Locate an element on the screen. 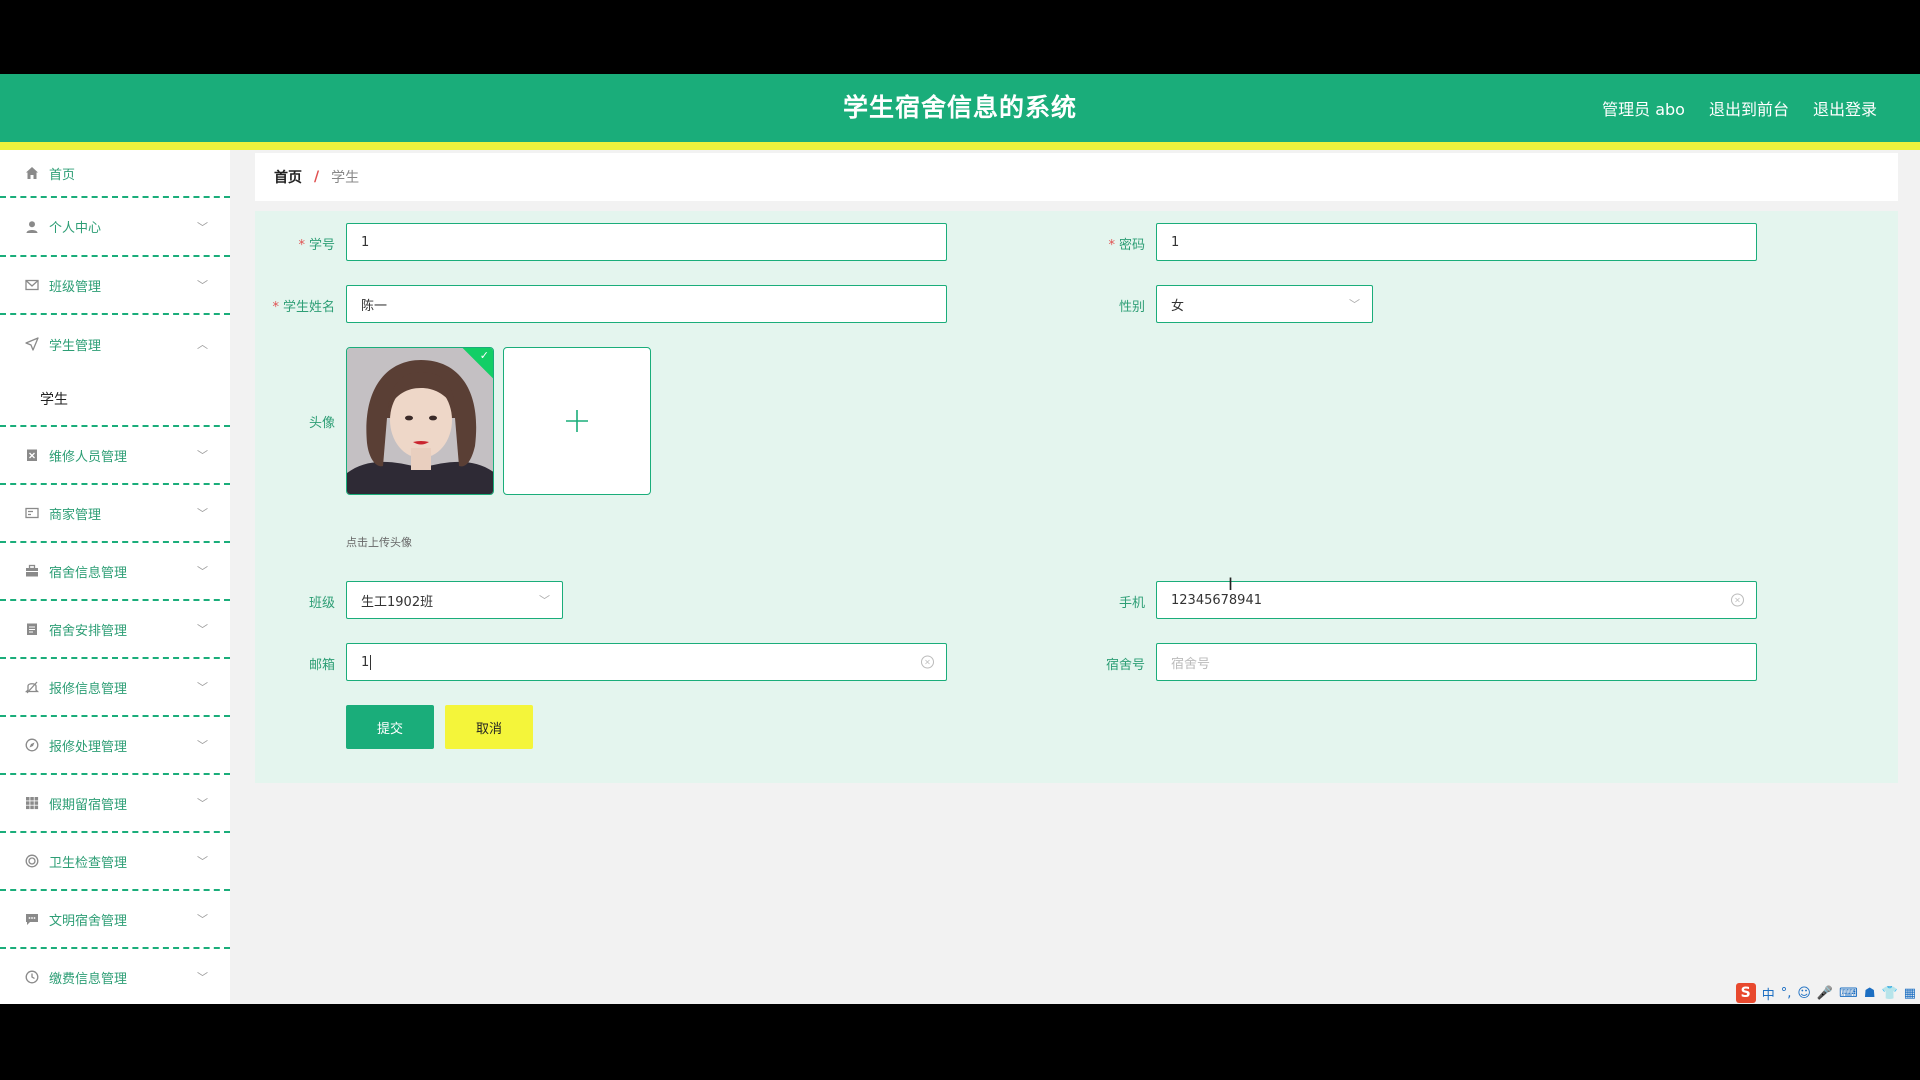 Image resolution: width=1920 pixels, height=1080 pixels. sidebar-item-dorm-info: 宿舍信息管理 ﹀ is located at coordinates (115, 572).